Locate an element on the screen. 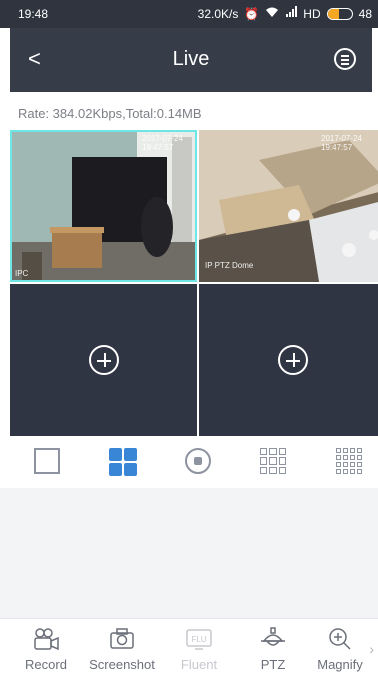  rate-text: Rate: 384.02Kbps,Total:0.14MB is located at coordinates (110, 113).